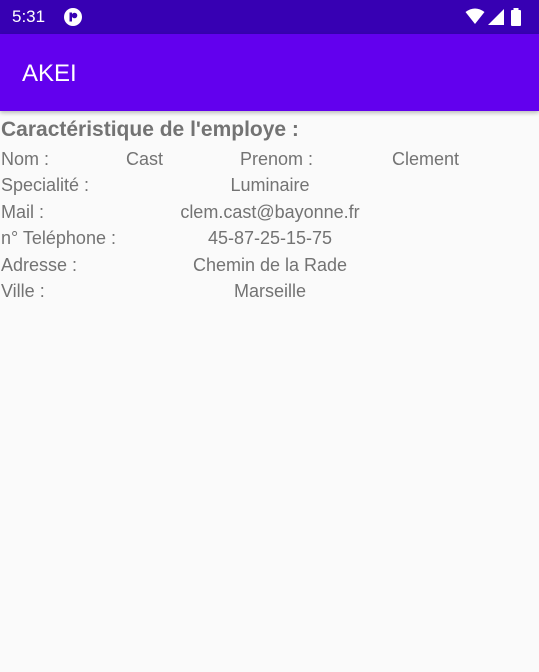 Image resolution: width=539 pixels, height=672 pixels. What do you see at coordinates (29, 16) in the screenshot?
I see `status-time: 5:31` at bounding box center [29, 16].